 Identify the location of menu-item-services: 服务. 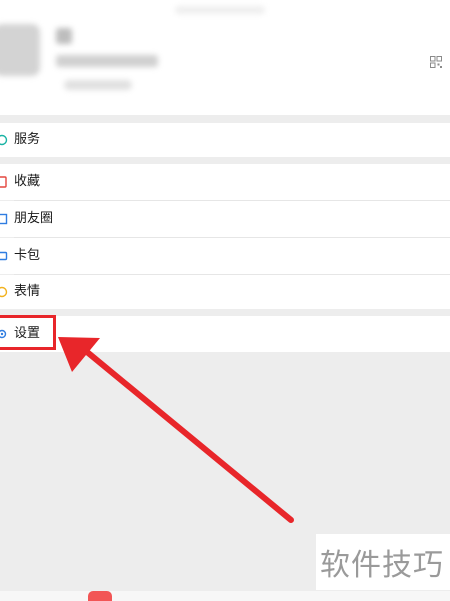
(225, 140).